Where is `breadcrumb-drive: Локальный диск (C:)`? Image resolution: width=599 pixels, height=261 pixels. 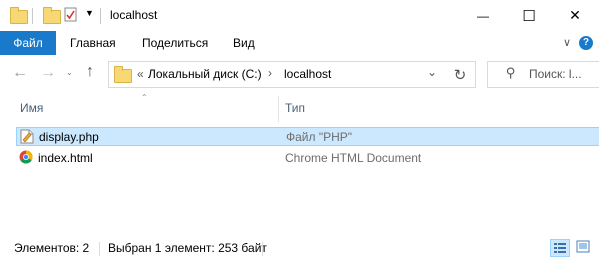 breadcrumb-drive: Локальный диск (C:) is located at coordinates (205, 74).